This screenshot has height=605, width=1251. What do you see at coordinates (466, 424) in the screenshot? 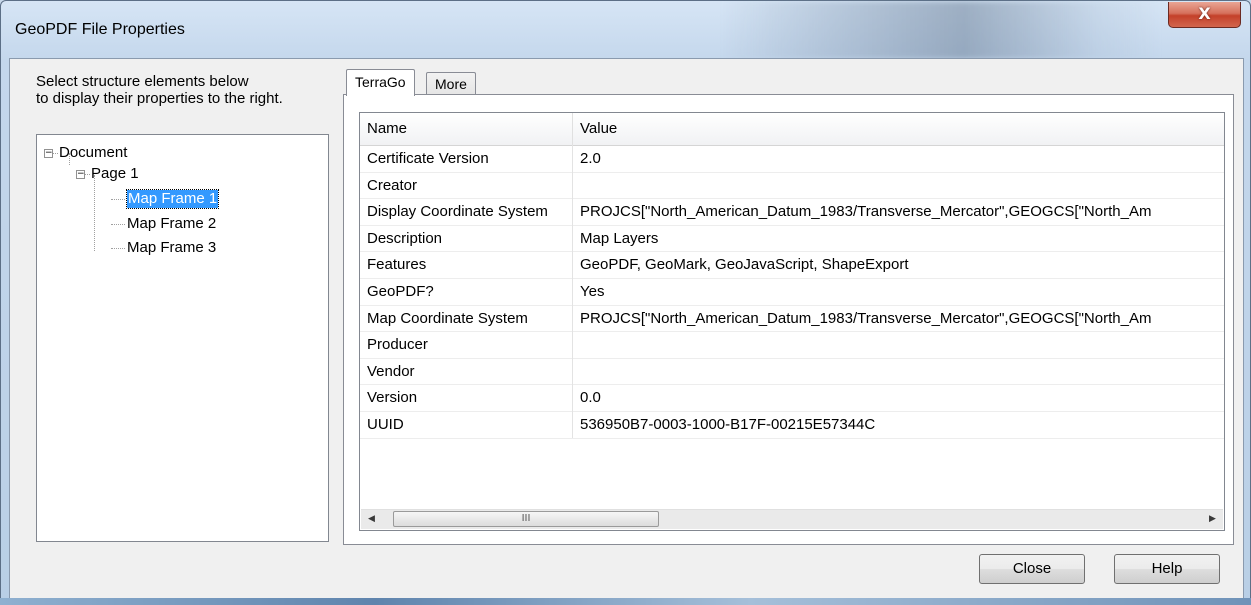
I see `property-name: UUID` at bounding box center [466, 424].